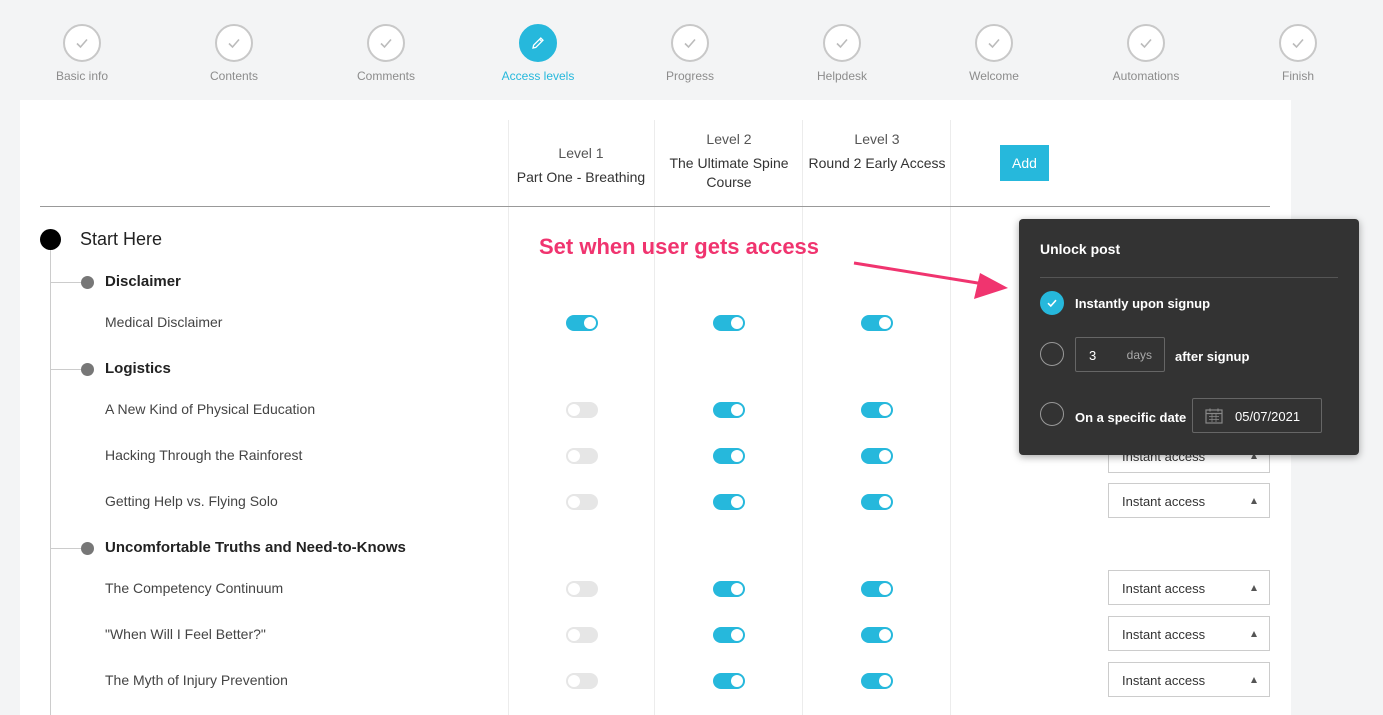 This screenshot has width=1383, height=715. Describe the element at coordinates (143, 281) in the screenshot. I see `section-title: Disclaimer` at that location.